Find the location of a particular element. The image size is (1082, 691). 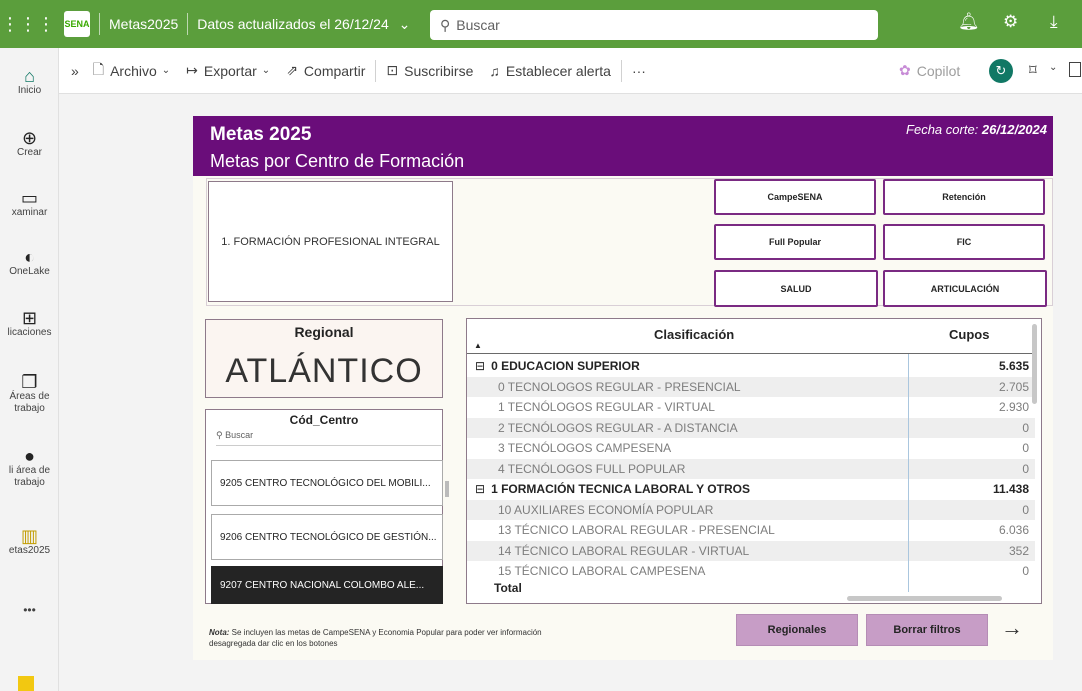

suscribirse-button: ⊡ Suscribirse is located at coordinates (429, 70).